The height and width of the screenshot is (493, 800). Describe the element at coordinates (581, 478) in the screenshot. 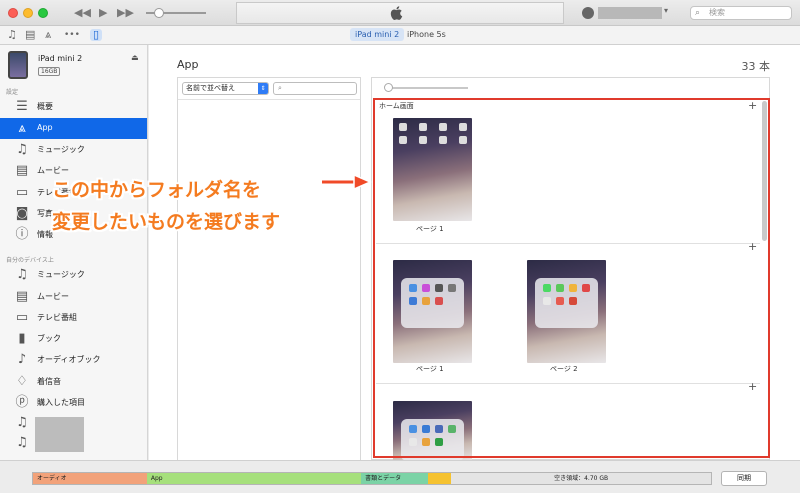

I see `storage-segment-free: 空き領域：4.70 GB` at that location.